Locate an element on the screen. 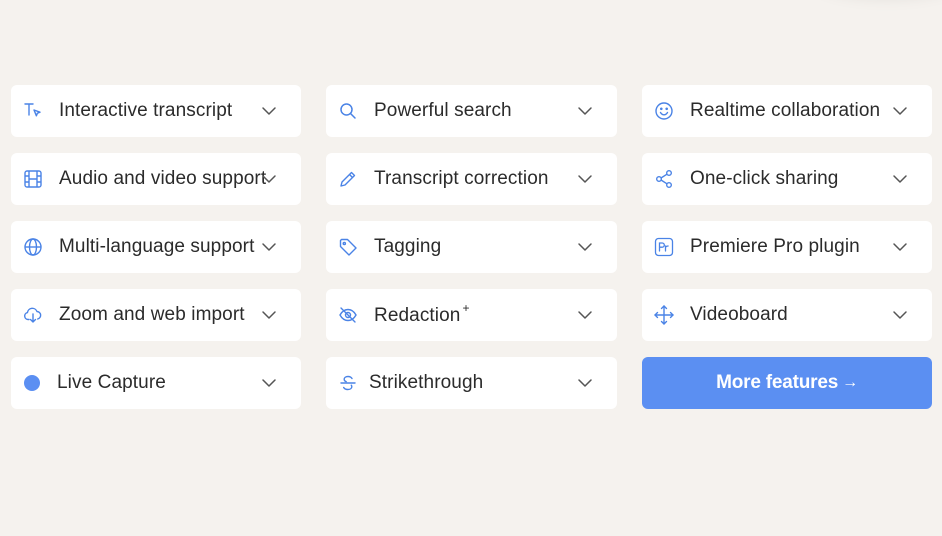  film-icon is located at coordinates (33, 179).